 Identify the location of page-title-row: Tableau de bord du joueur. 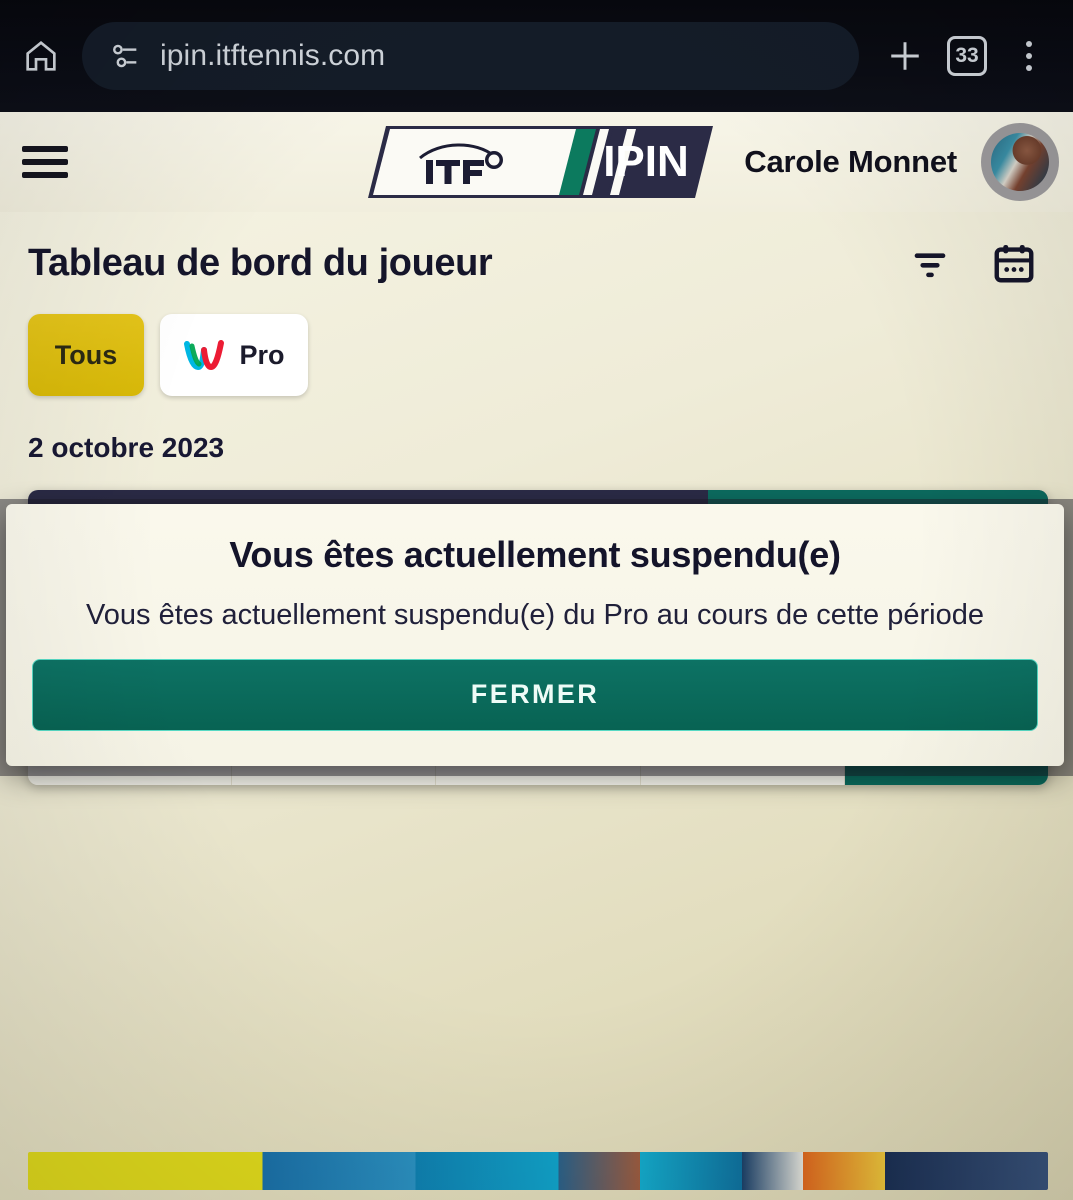
(536, 249).